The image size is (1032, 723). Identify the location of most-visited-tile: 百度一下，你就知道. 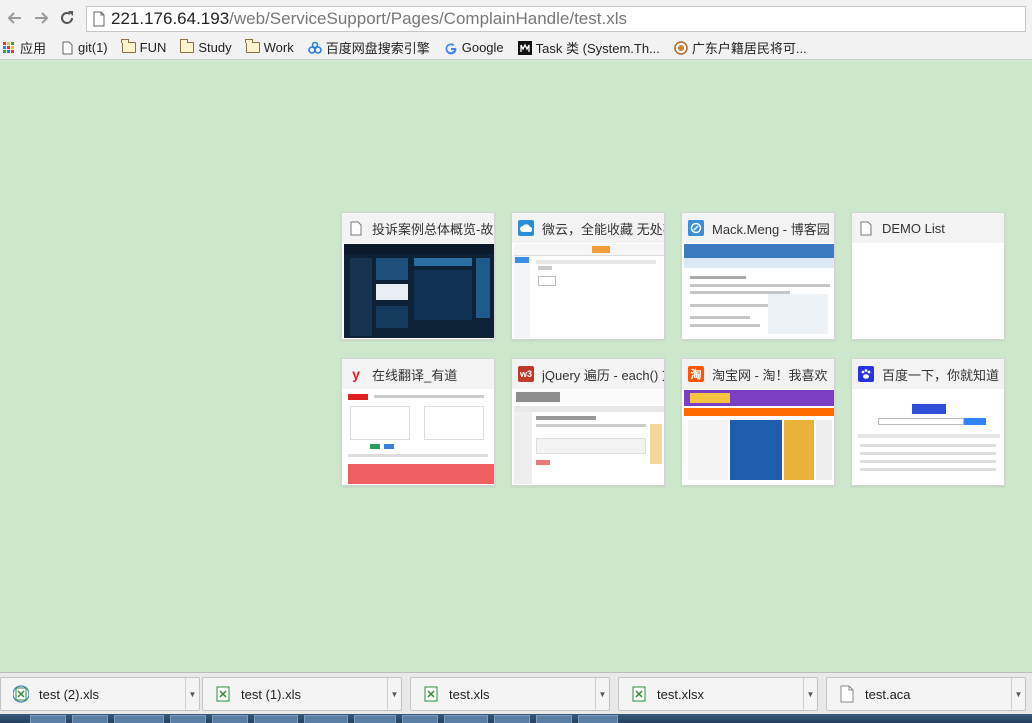
(928, 422).